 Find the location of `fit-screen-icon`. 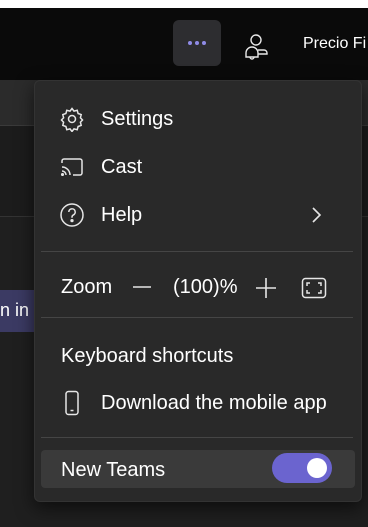

fit-screen-icon is located at coordinates (314, 288).